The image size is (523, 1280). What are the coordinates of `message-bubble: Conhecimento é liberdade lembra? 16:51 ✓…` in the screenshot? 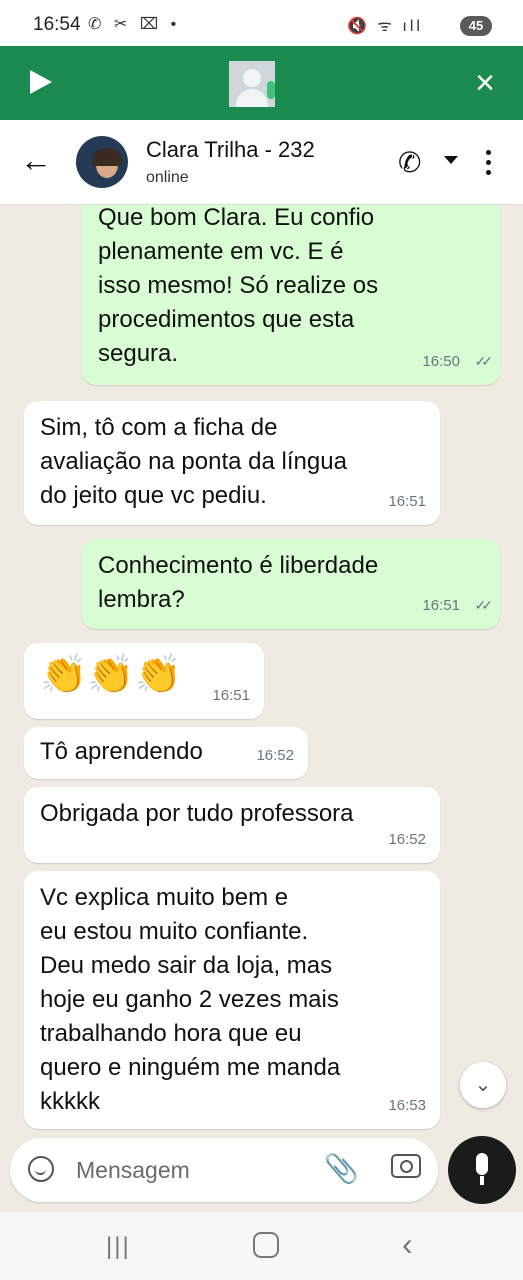 It's located at (291, 584).